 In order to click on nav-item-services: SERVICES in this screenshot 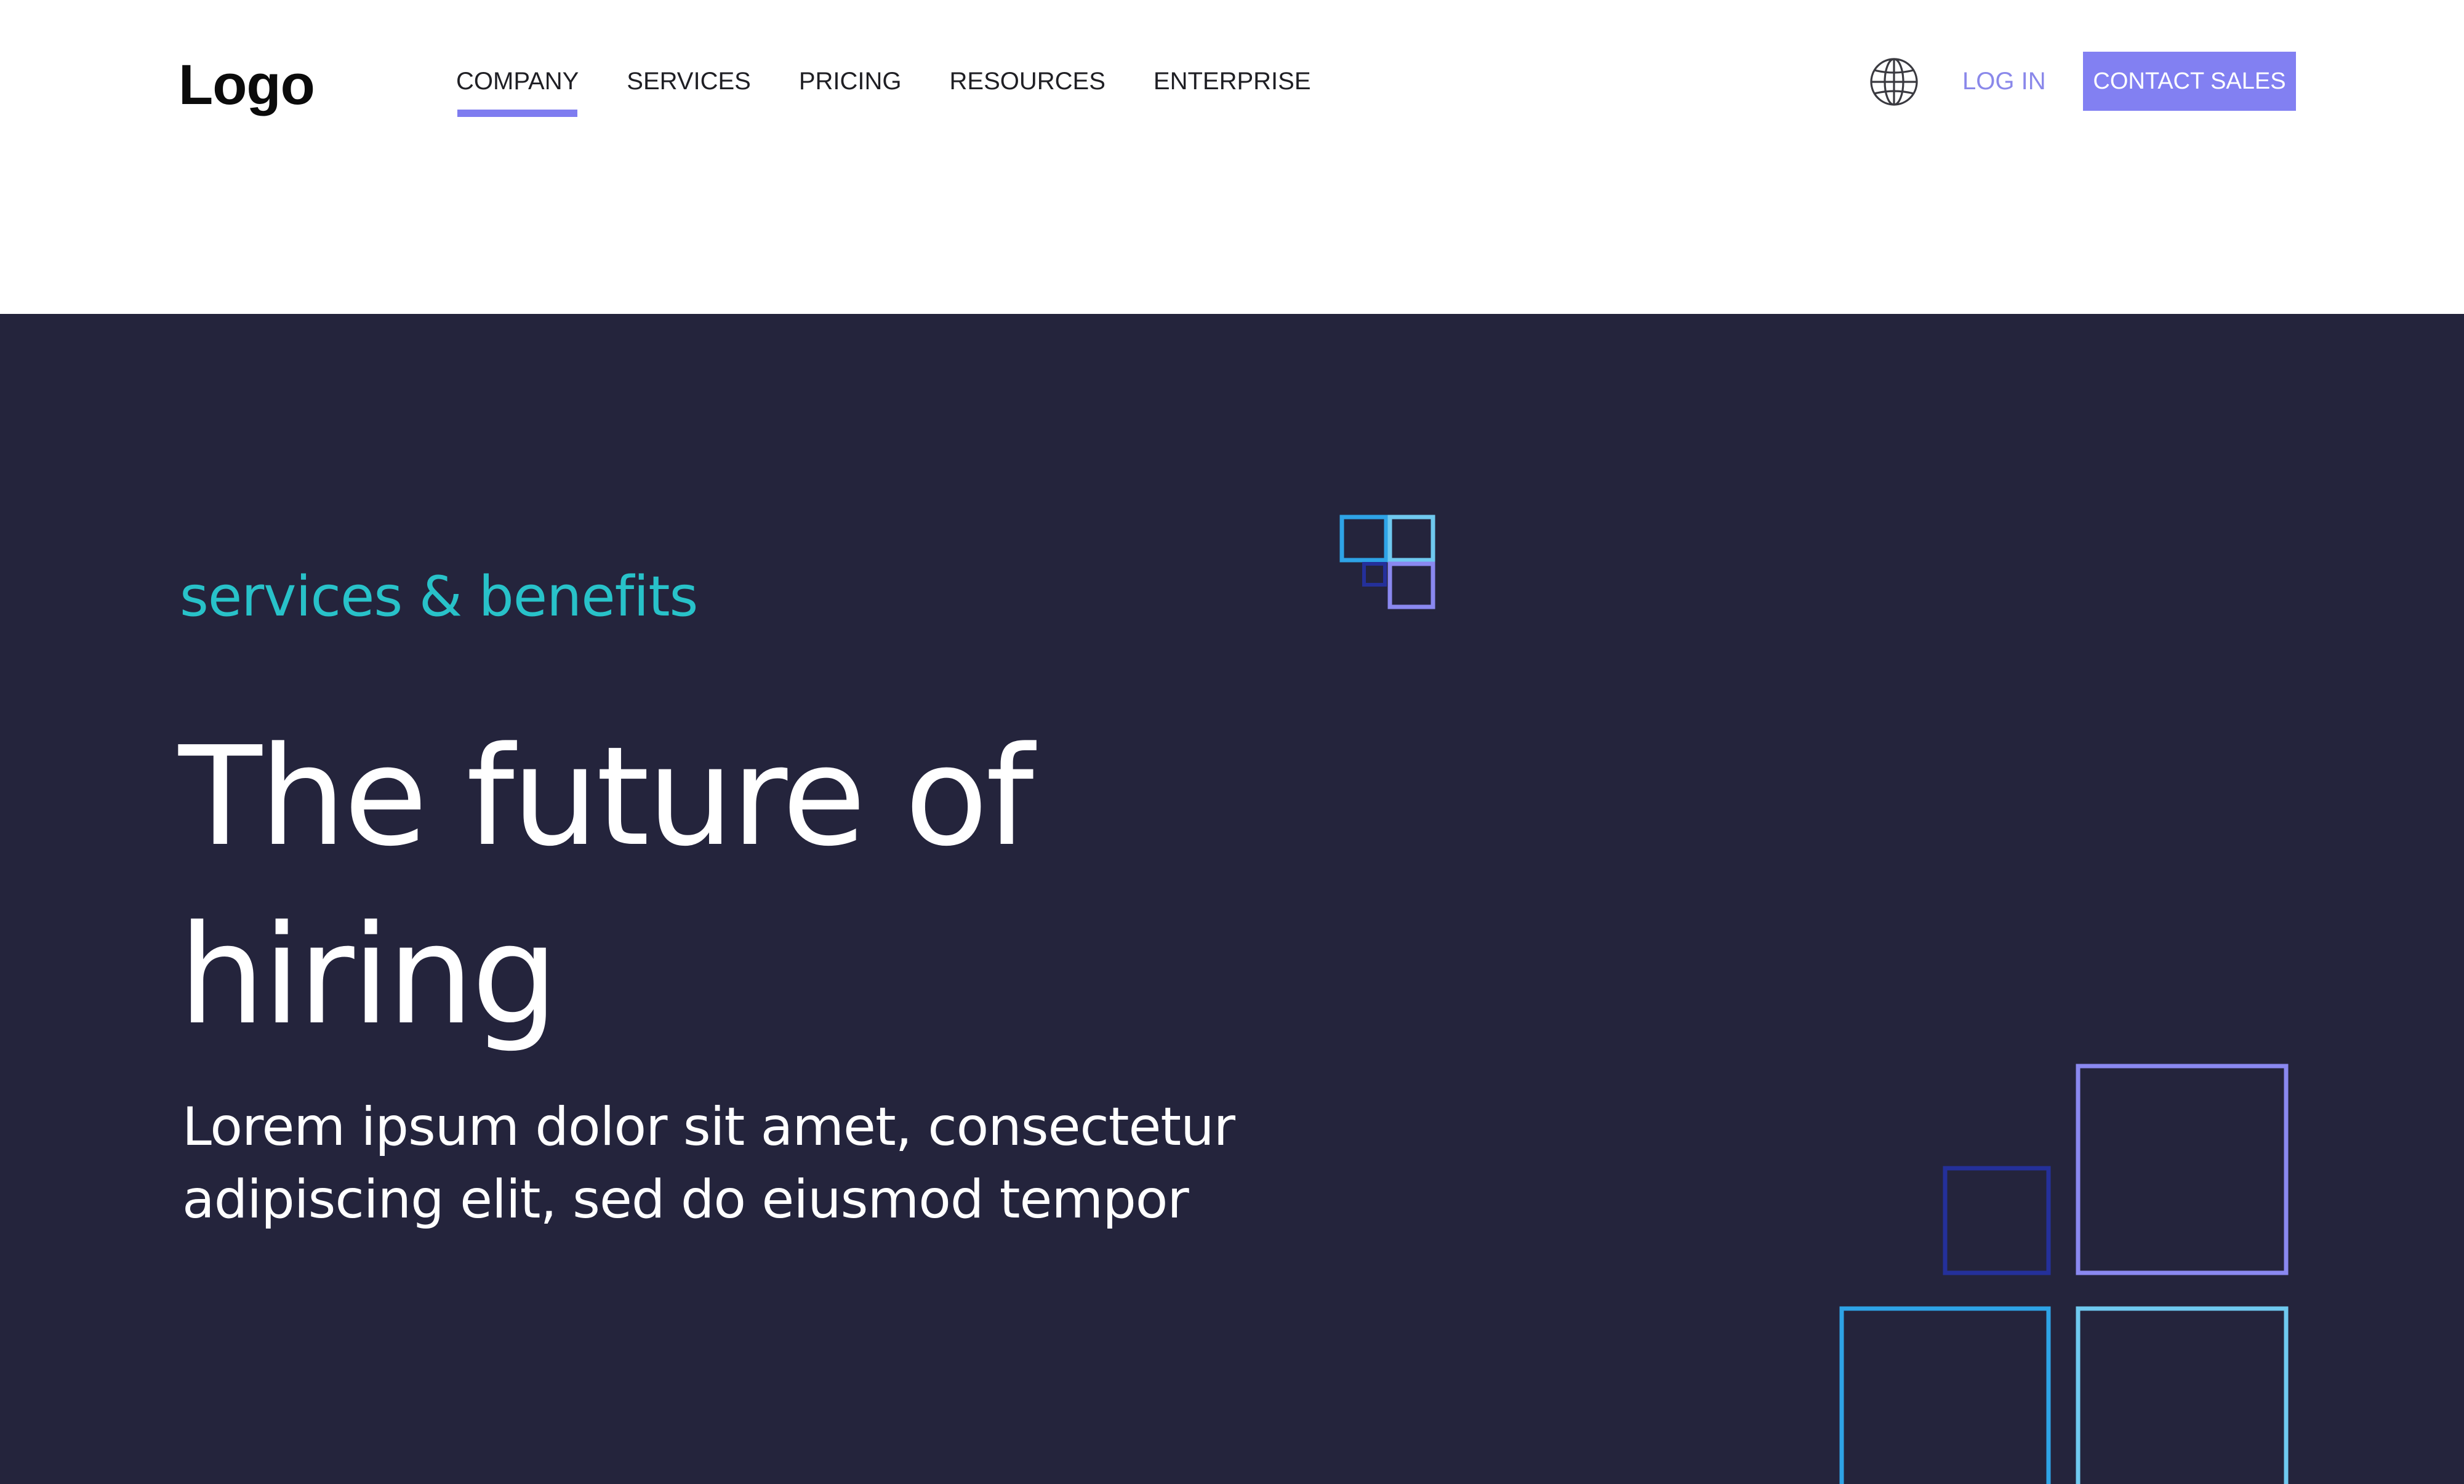, I will do `click(689, 81)`.